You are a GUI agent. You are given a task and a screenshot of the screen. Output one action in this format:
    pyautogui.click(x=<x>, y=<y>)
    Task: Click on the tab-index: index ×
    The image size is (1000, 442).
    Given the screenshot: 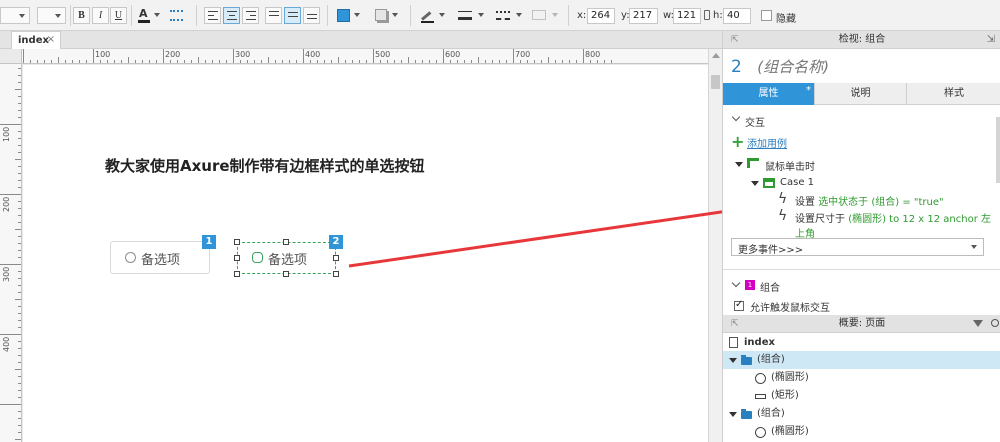 What is the action you would take?
    pyautogui.click(x=36, y=40)
    